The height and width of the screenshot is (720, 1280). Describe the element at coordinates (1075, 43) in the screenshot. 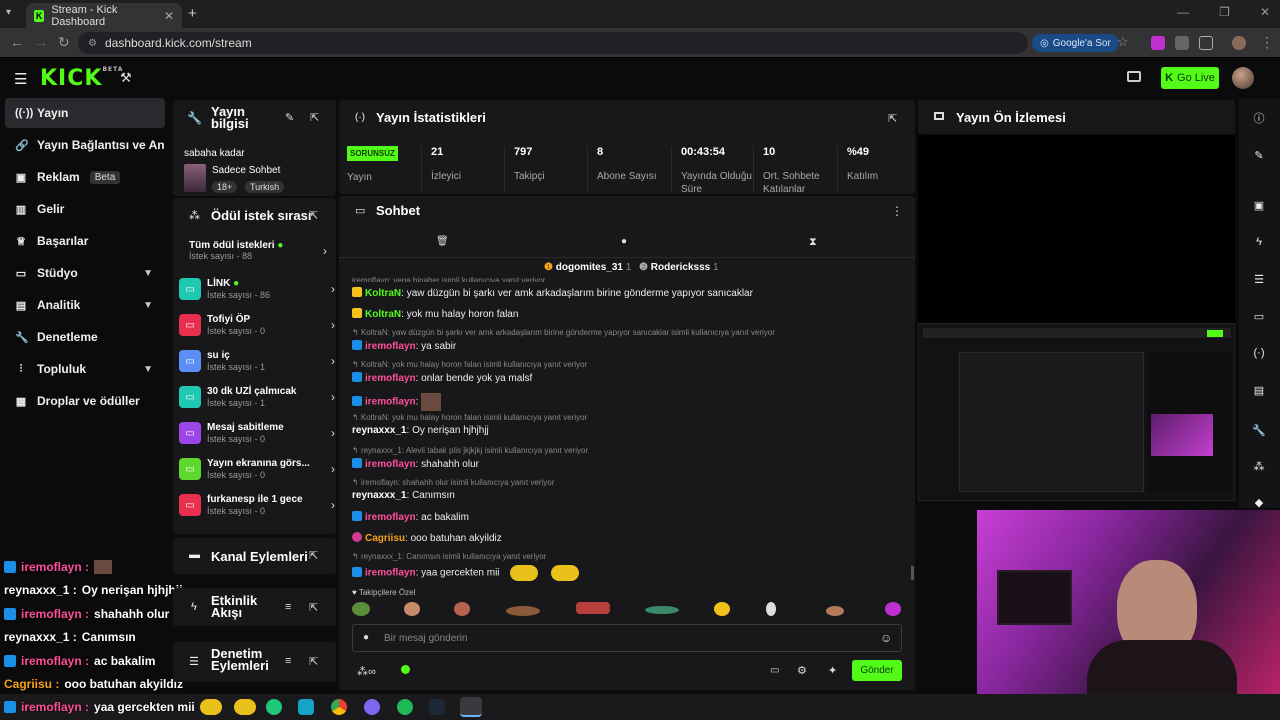

I see `google-ask-button: ◎ Google'a Sor` at that location.